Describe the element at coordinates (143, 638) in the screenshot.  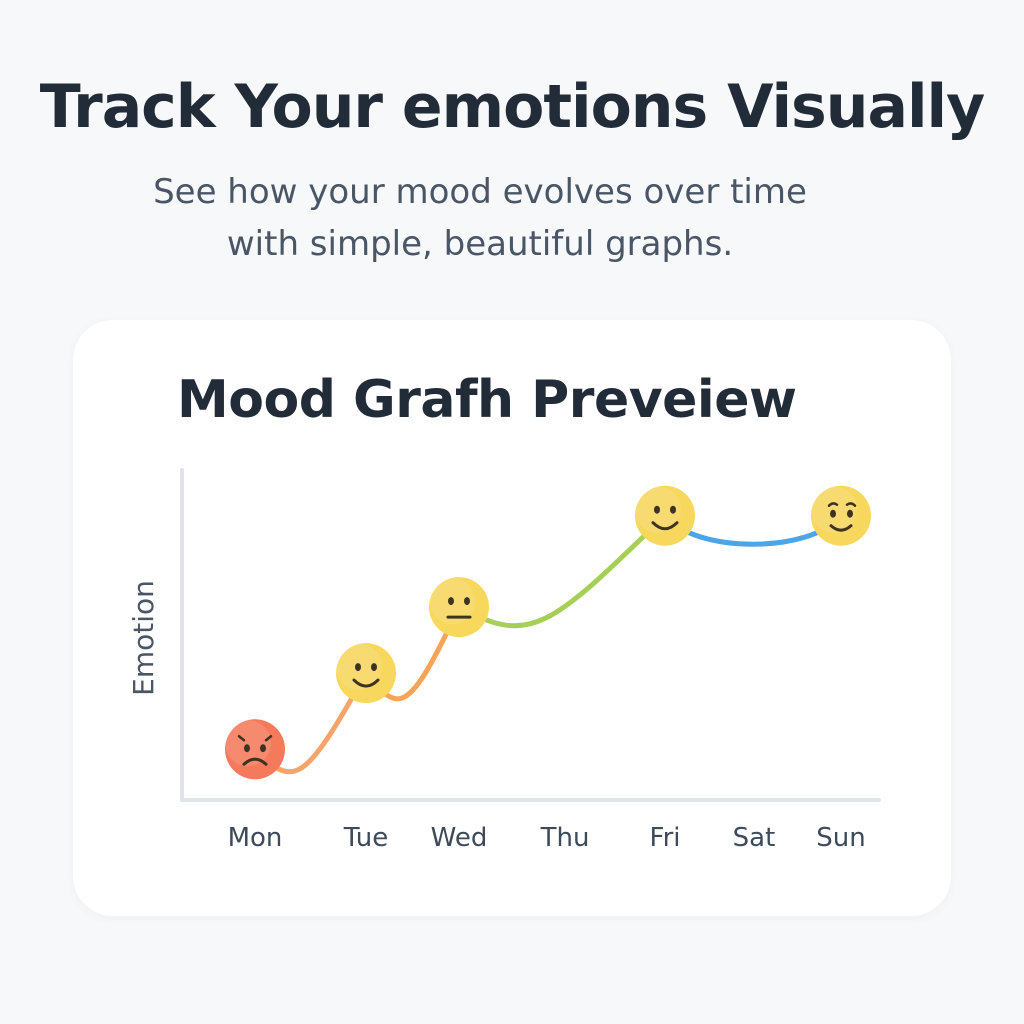
I see `y-axis-title: Emotion` at that location.